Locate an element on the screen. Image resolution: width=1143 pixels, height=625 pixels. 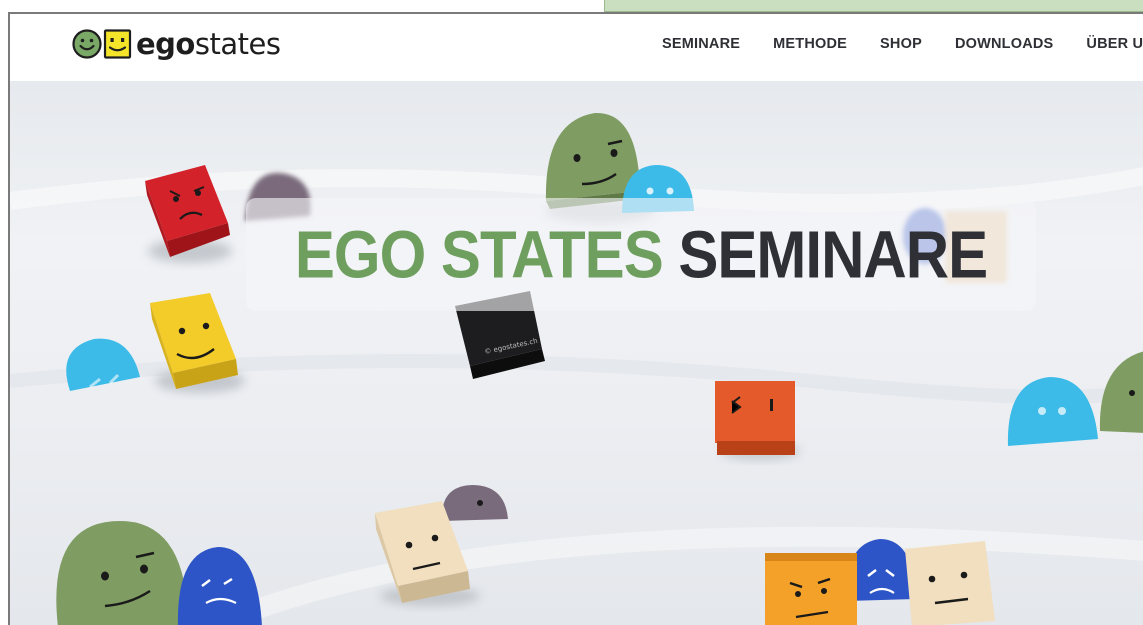
main-navigation: SEMINARE METHODE SHOP DOWNLOADS ÜBER UN is located at coordinates (902, 44).